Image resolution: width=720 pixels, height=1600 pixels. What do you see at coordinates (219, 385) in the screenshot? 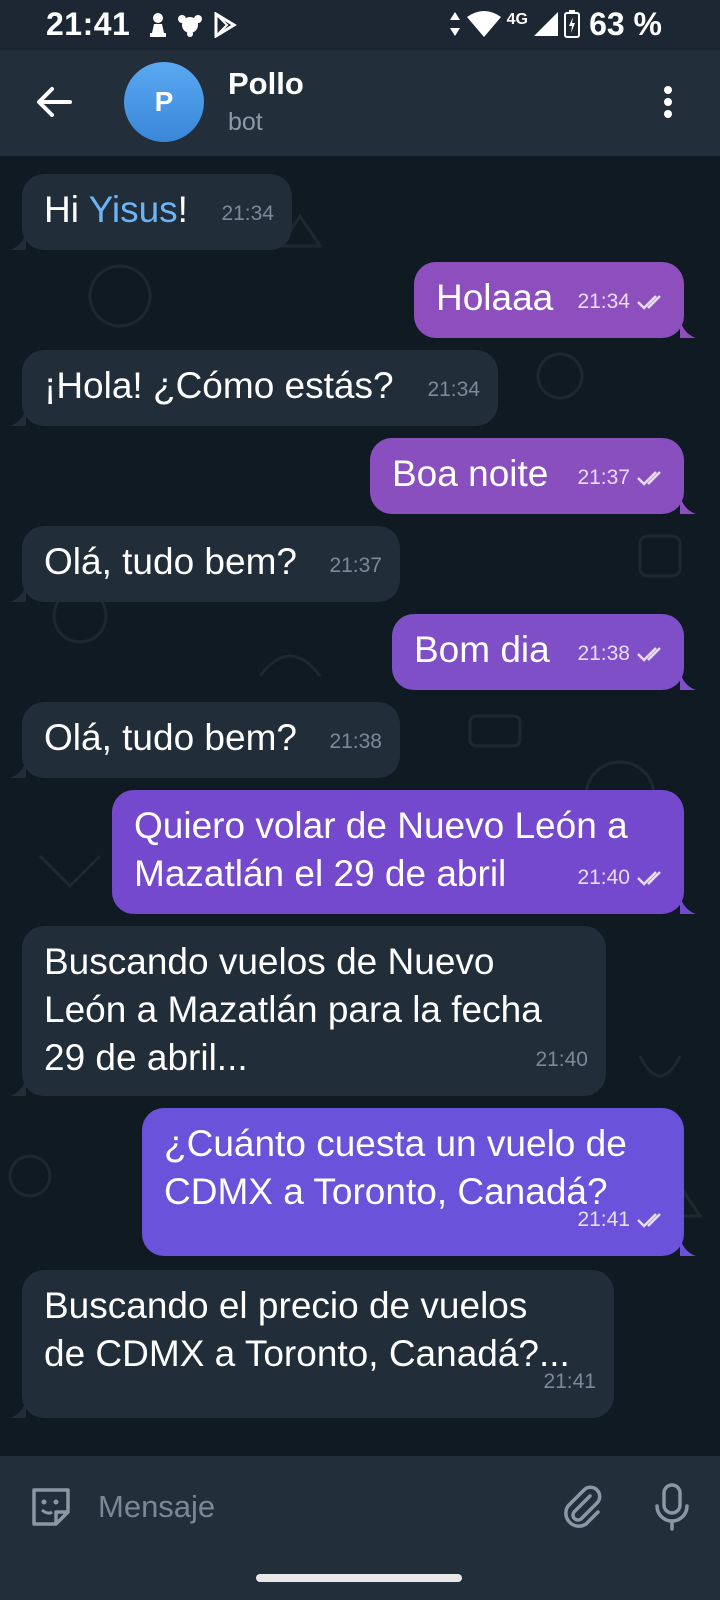
I see `message-text: ¡Hola! ¿Cómo estás?` at bounding box center [219, 385].